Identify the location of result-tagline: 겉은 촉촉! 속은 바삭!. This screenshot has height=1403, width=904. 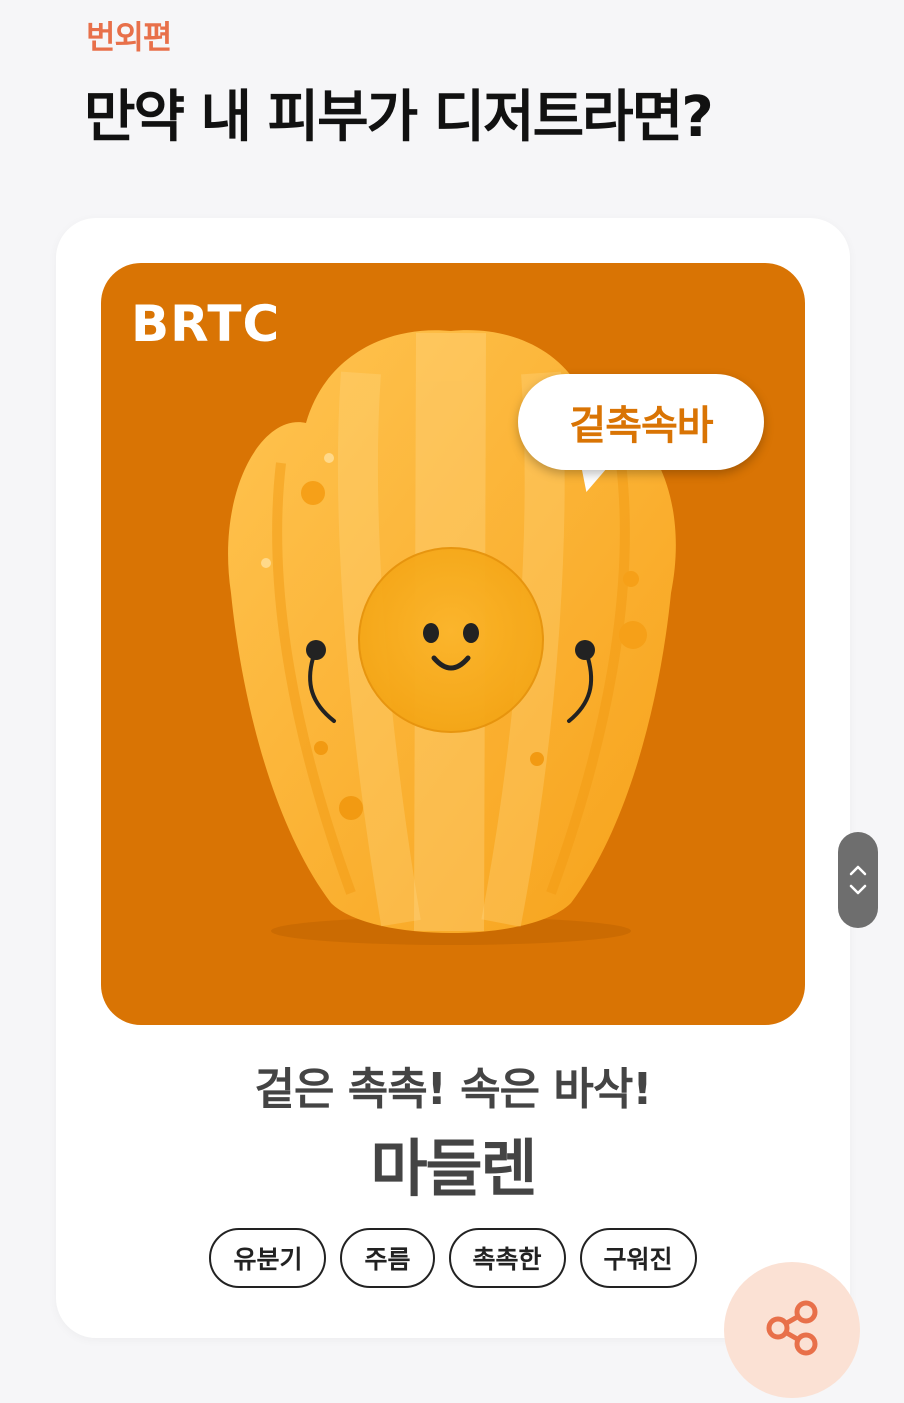
(453, 1089).